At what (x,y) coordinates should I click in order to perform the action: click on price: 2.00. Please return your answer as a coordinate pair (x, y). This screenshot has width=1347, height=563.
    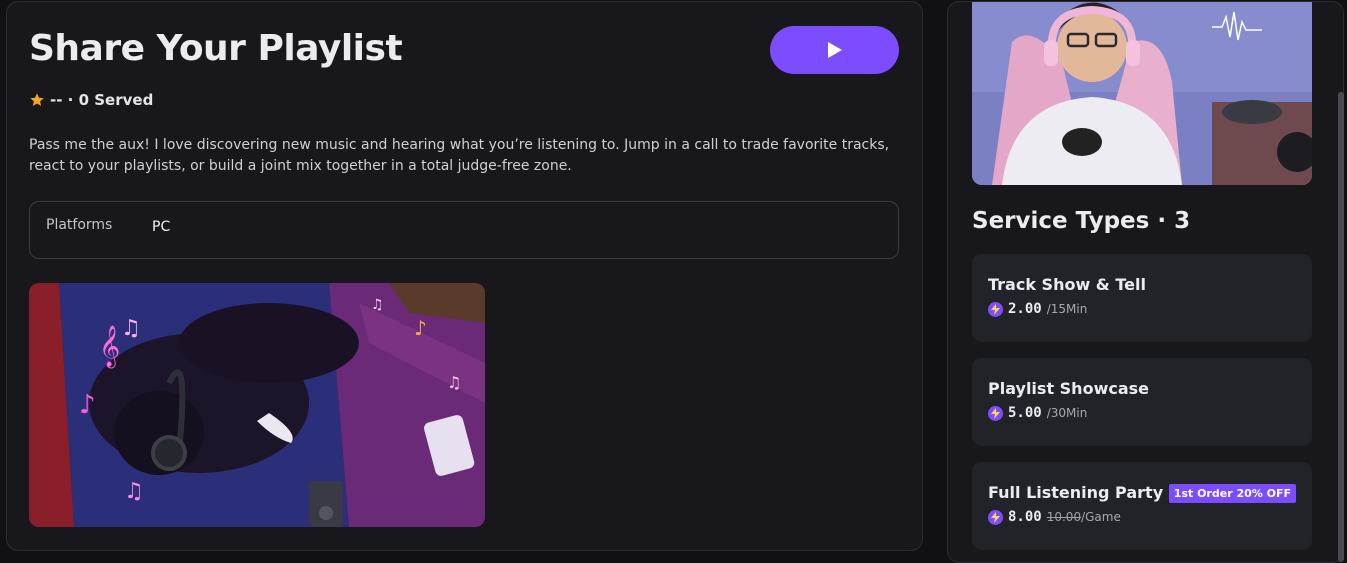
    Looking at the image, I should click on (1025, 309).